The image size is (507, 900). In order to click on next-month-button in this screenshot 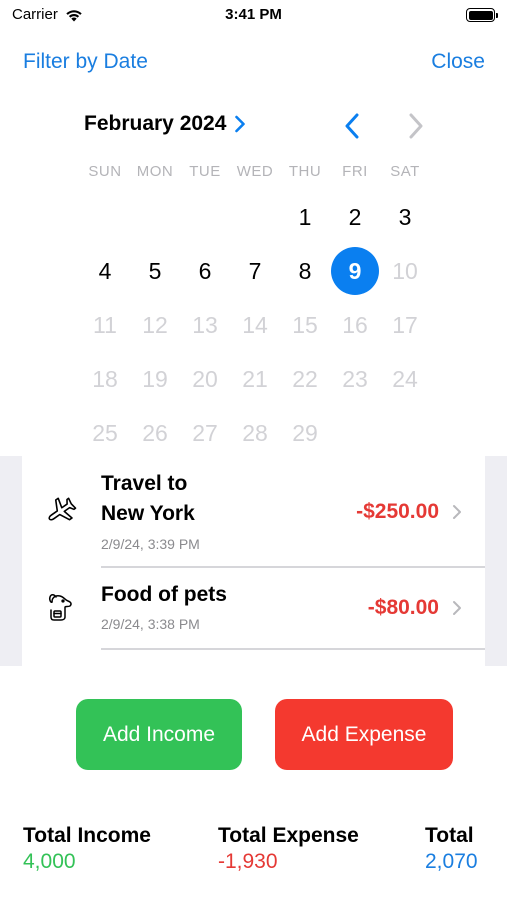, I will do `click(415, 126)`.